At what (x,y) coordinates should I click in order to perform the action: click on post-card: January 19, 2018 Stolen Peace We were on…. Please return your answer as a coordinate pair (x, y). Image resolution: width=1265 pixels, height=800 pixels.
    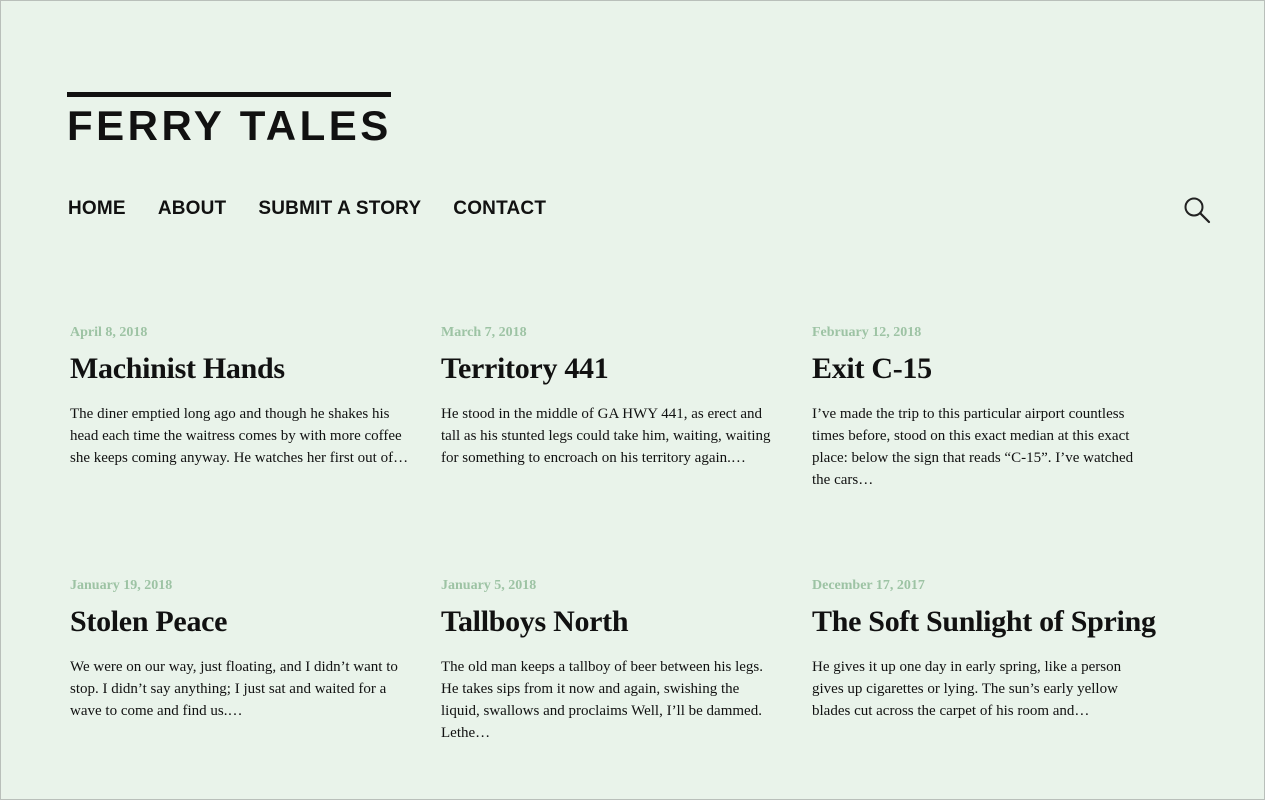
    Looking at the image, I should click on (255, 686).